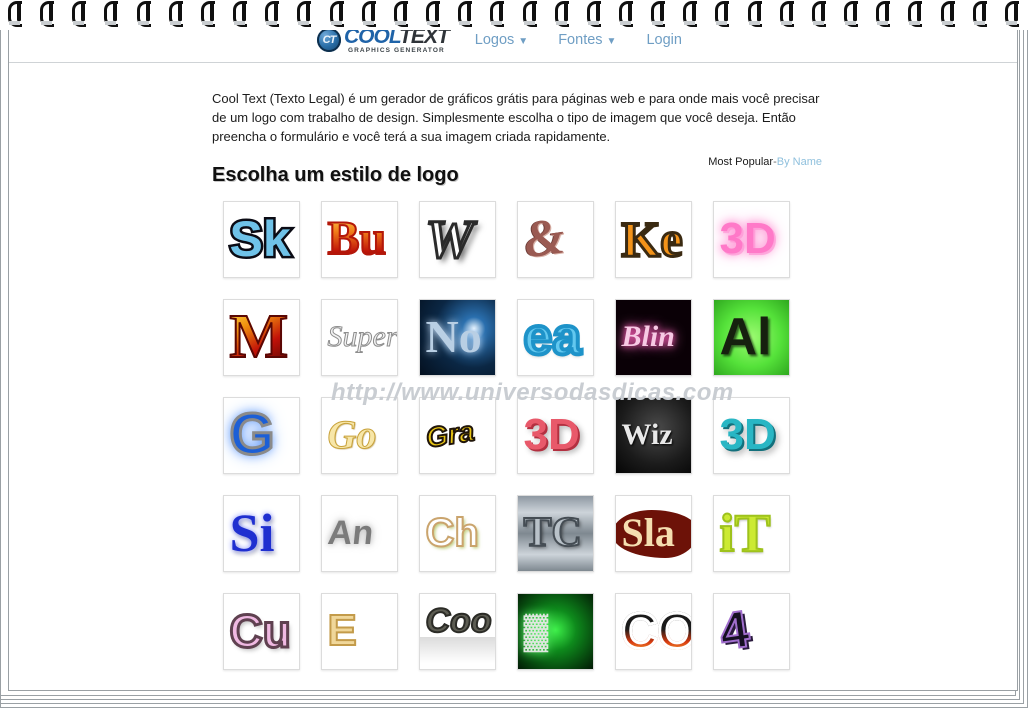 The height and width of the screenshot is (710, 1029). I want to click on logo-style-sample-text: No, so click(453, 336).